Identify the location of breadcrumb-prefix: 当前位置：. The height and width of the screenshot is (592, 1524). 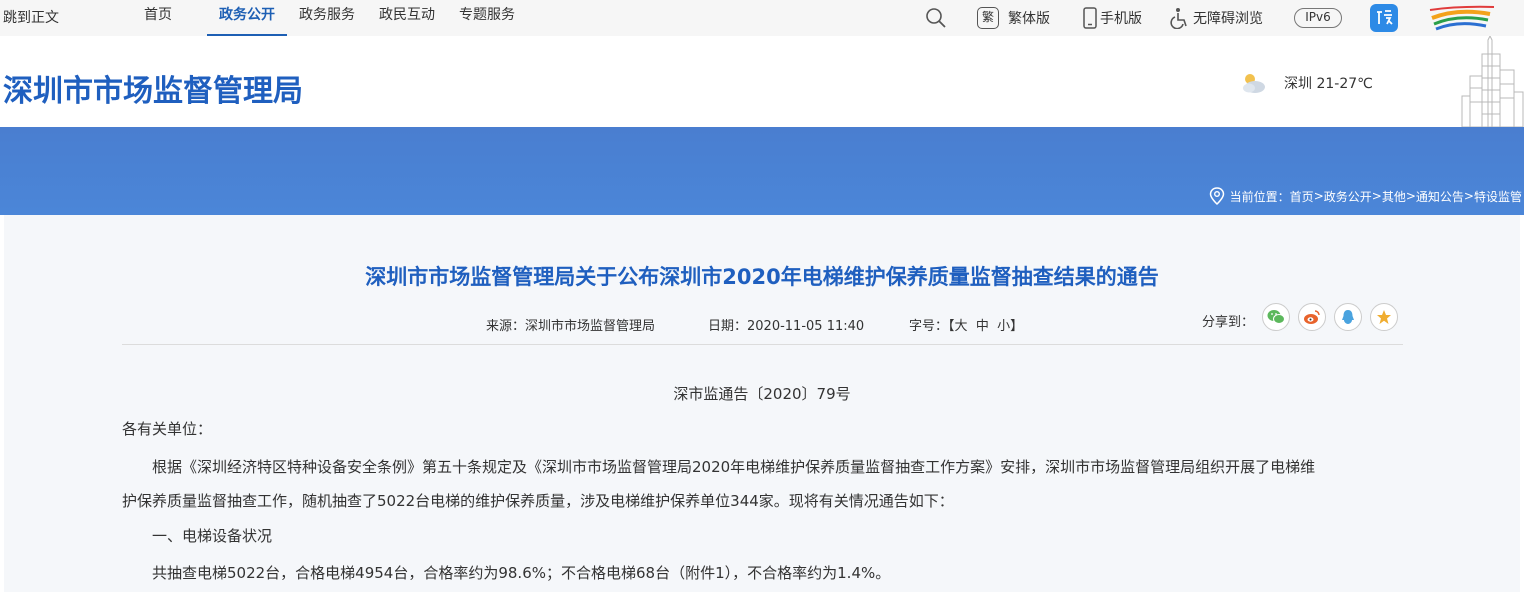
(1259, 196).